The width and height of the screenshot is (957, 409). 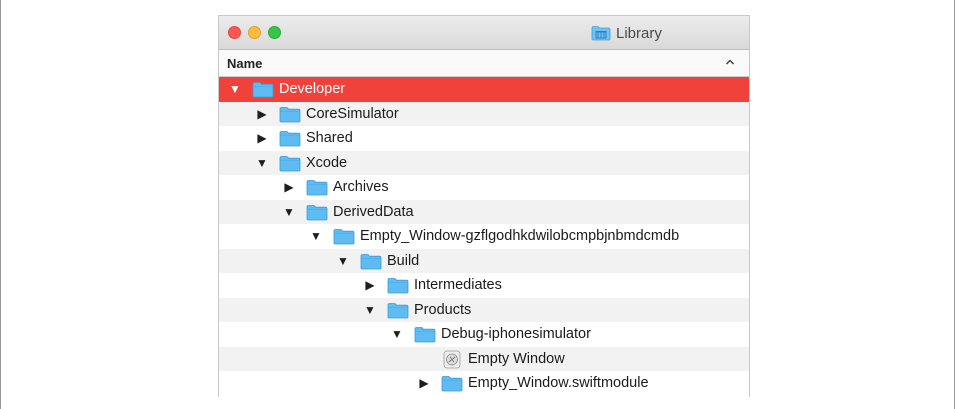 I want to click on app-icon, so click(x=452, y=359).